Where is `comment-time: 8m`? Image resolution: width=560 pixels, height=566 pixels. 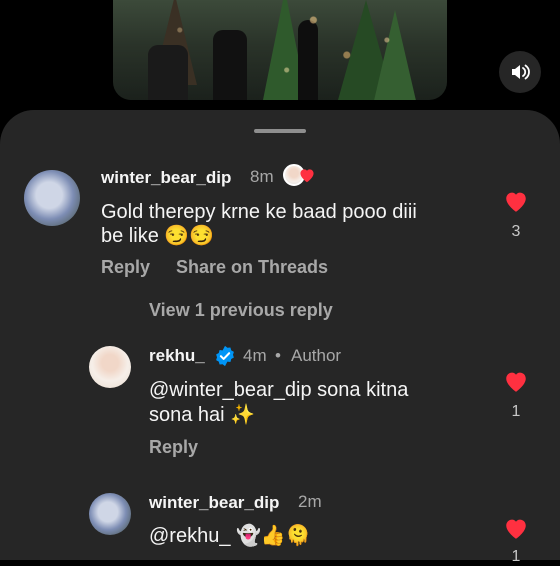 comment-time: 8m is located at coordinates (262, 176).